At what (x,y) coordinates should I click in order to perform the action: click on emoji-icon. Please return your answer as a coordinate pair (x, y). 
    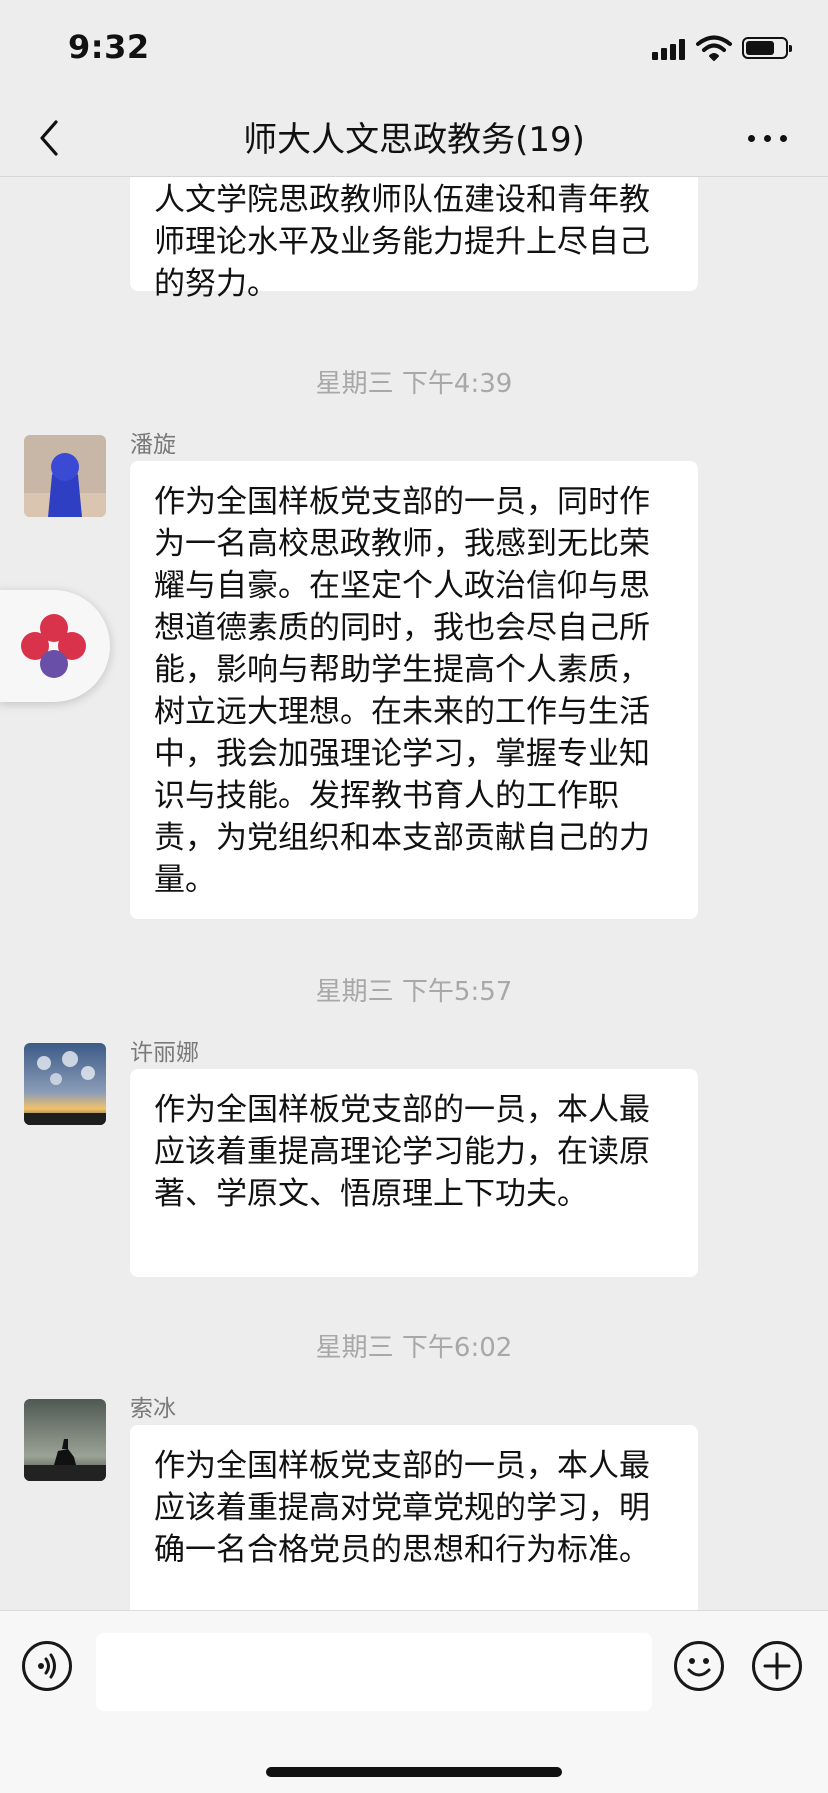
    Looking at the image, I should click on (699, 1666).